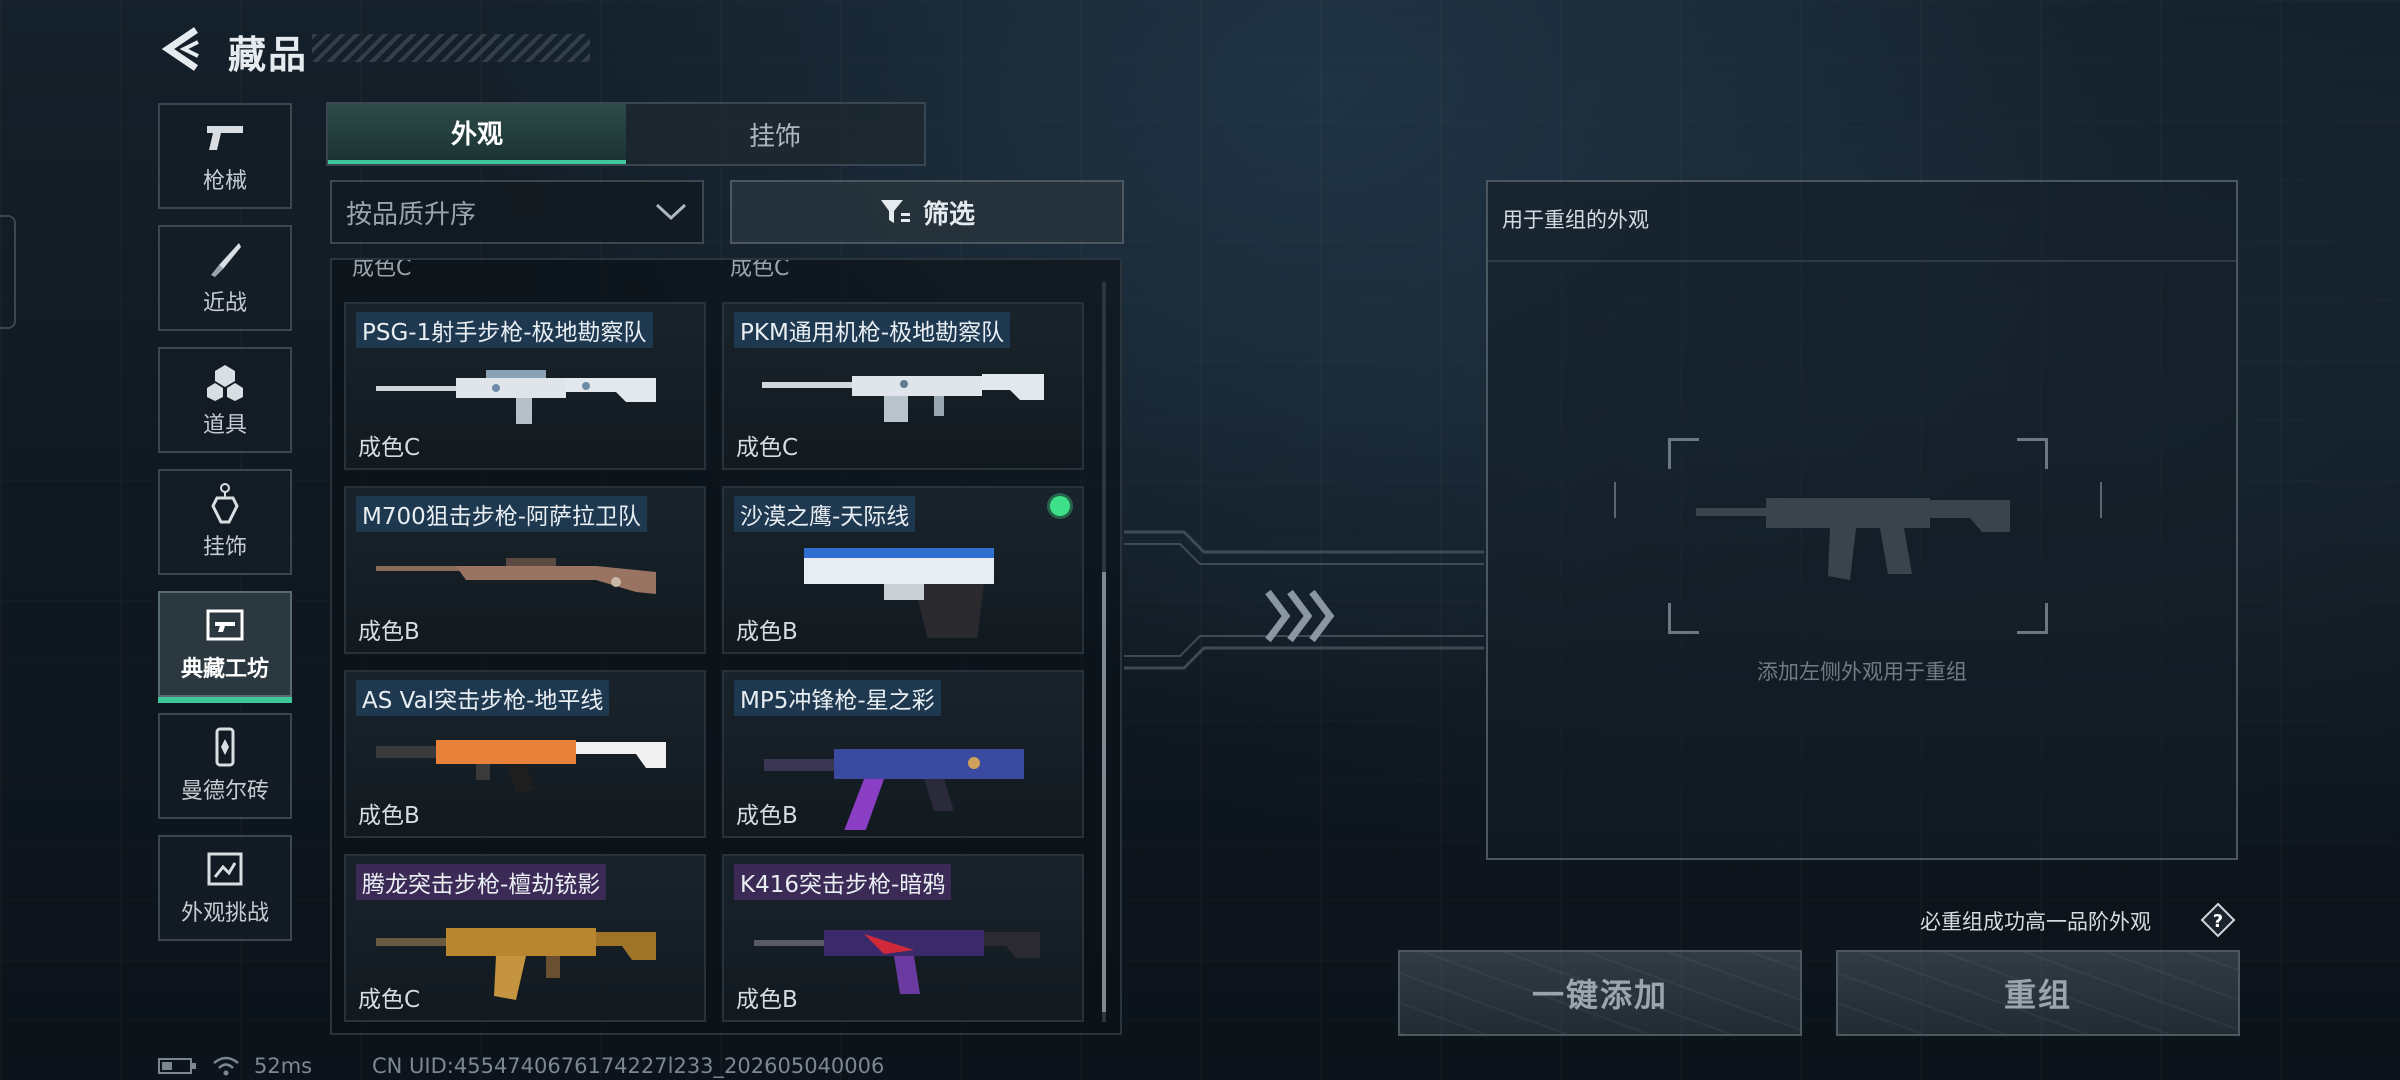 This screenshot has width=2400, height=1080. I want to click on sidebar-item-skin-challenge: 外观挑战, so click(225, 888).